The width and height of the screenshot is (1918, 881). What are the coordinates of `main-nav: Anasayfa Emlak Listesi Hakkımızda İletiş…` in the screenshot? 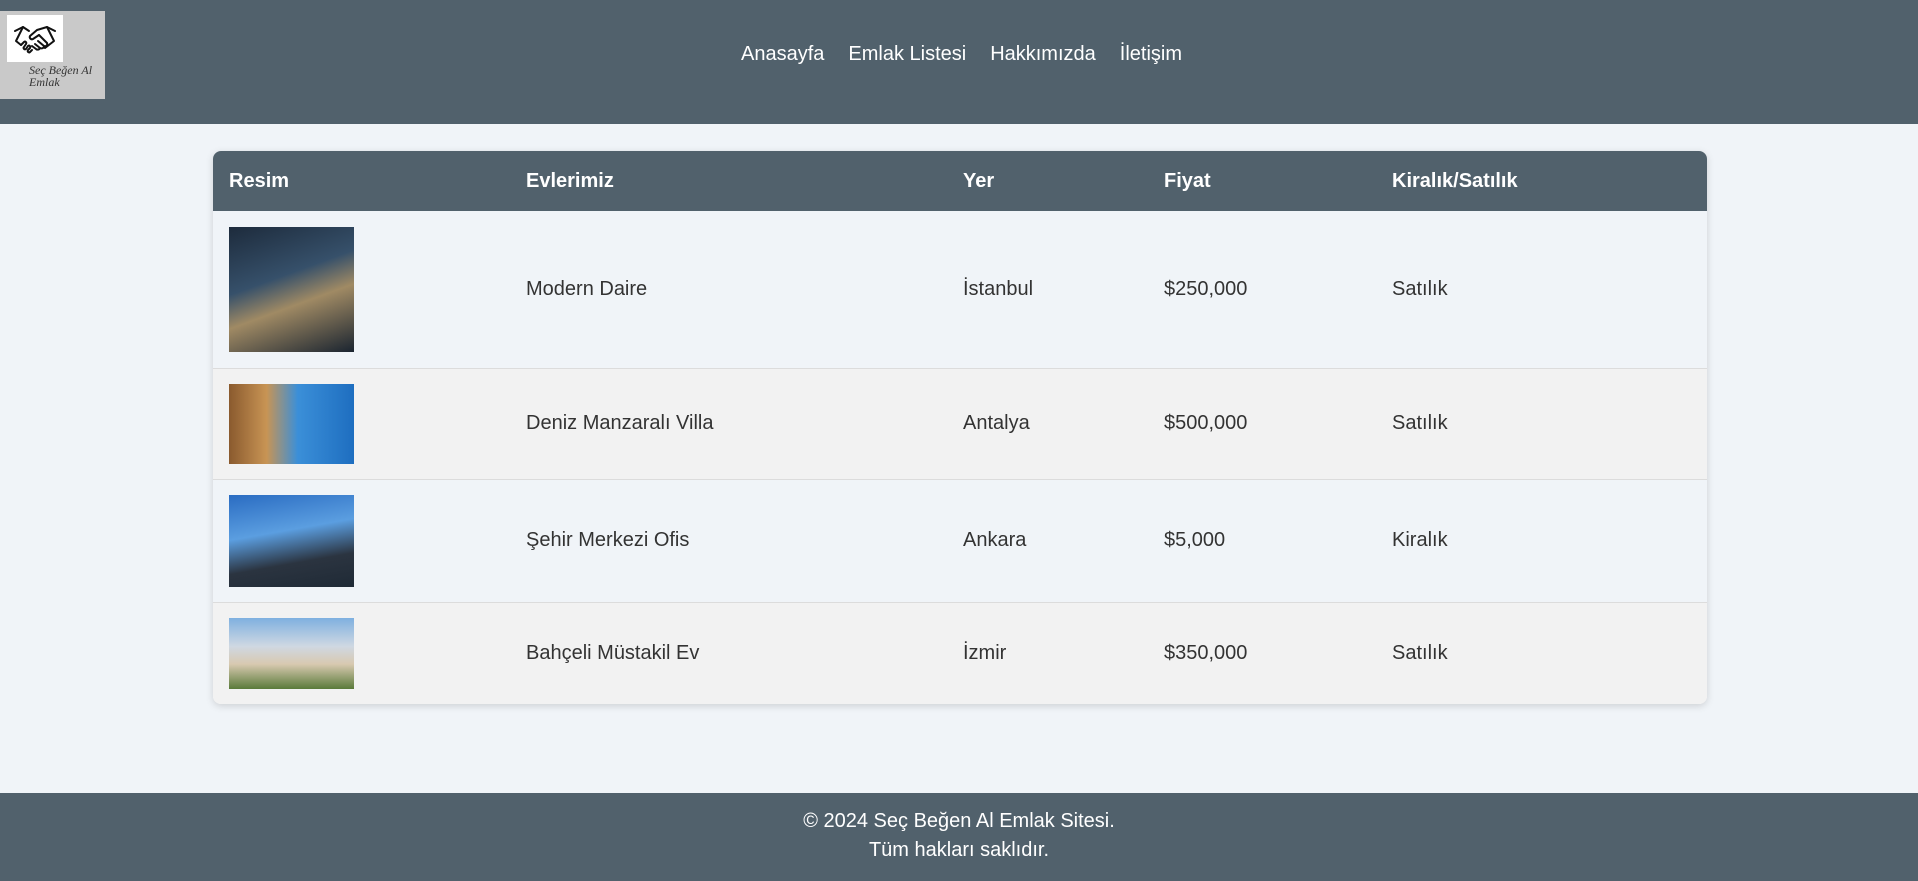 It's located at (959, 54).